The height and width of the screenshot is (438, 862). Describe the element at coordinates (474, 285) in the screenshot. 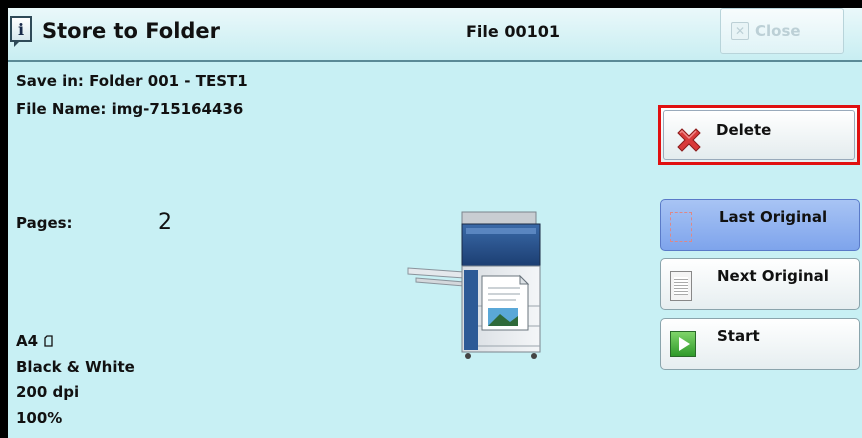

I see `multifunction-printer-icon` at that location.